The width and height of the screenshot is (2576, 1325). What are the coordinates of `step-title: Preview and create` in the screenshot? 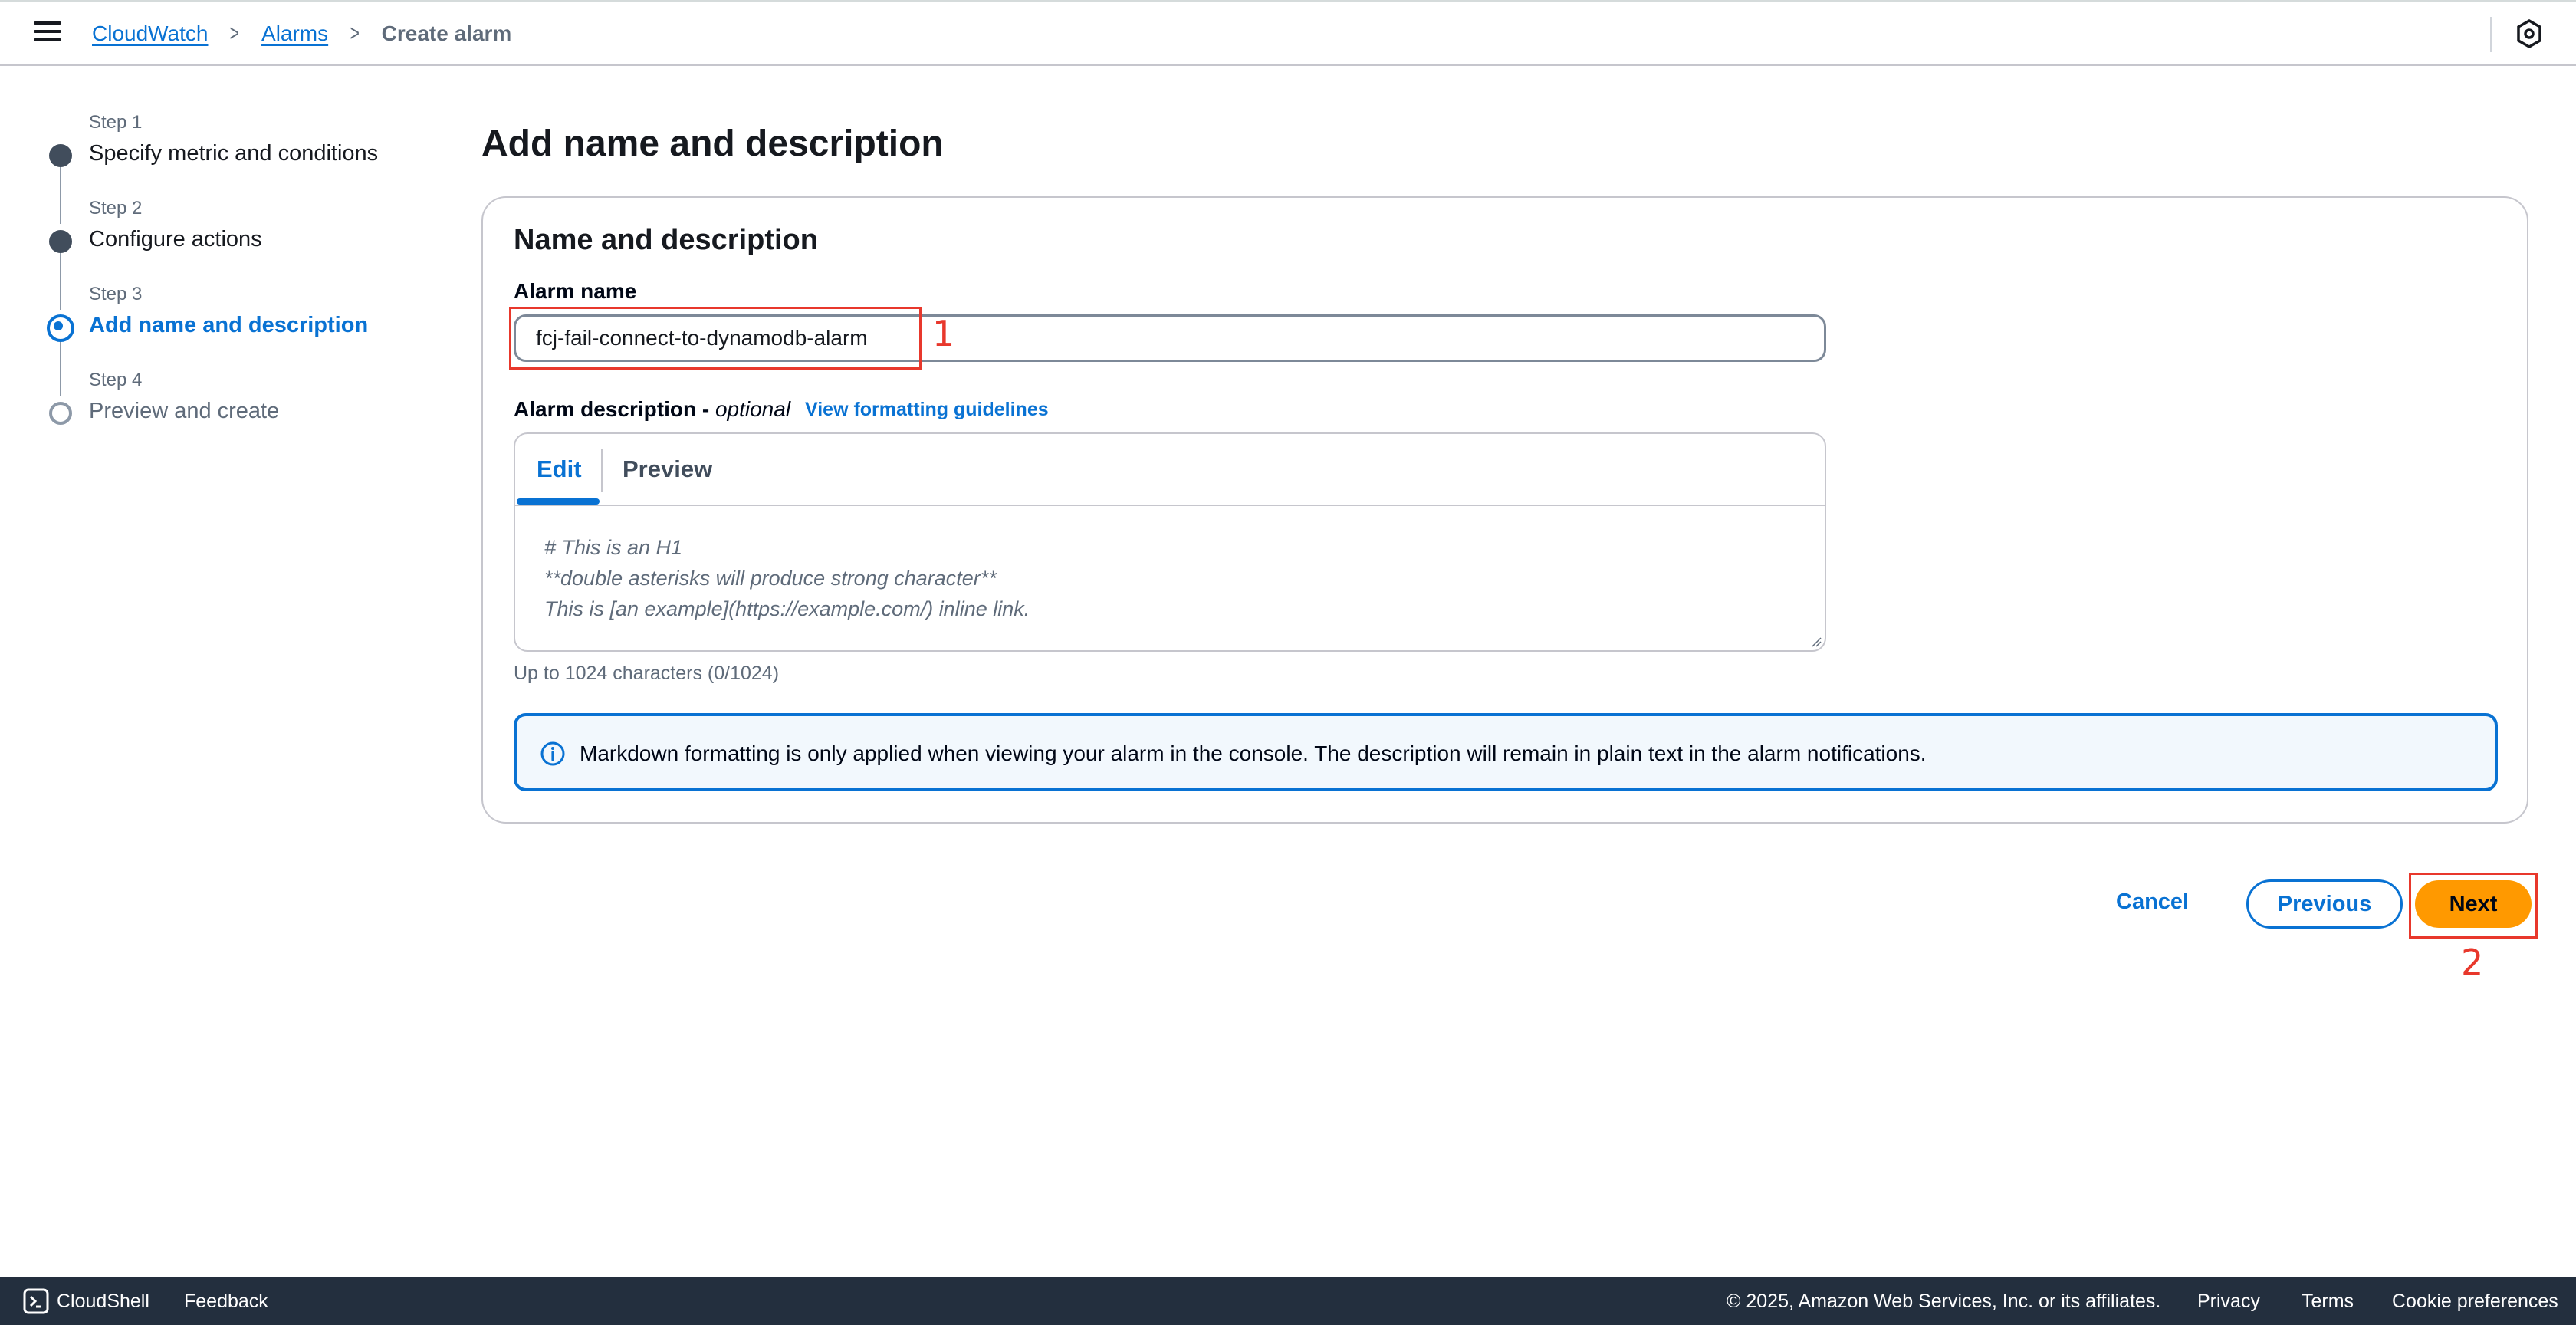 It's located at (184, 411).